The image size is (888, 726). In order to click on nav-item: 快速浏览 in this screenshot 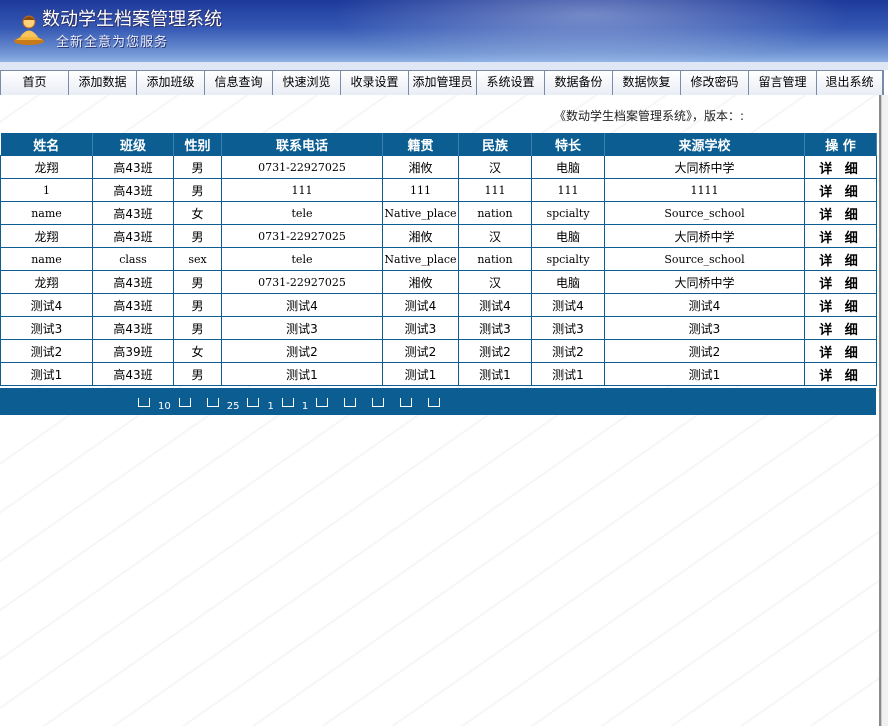, I will do `click(307, 83)`.